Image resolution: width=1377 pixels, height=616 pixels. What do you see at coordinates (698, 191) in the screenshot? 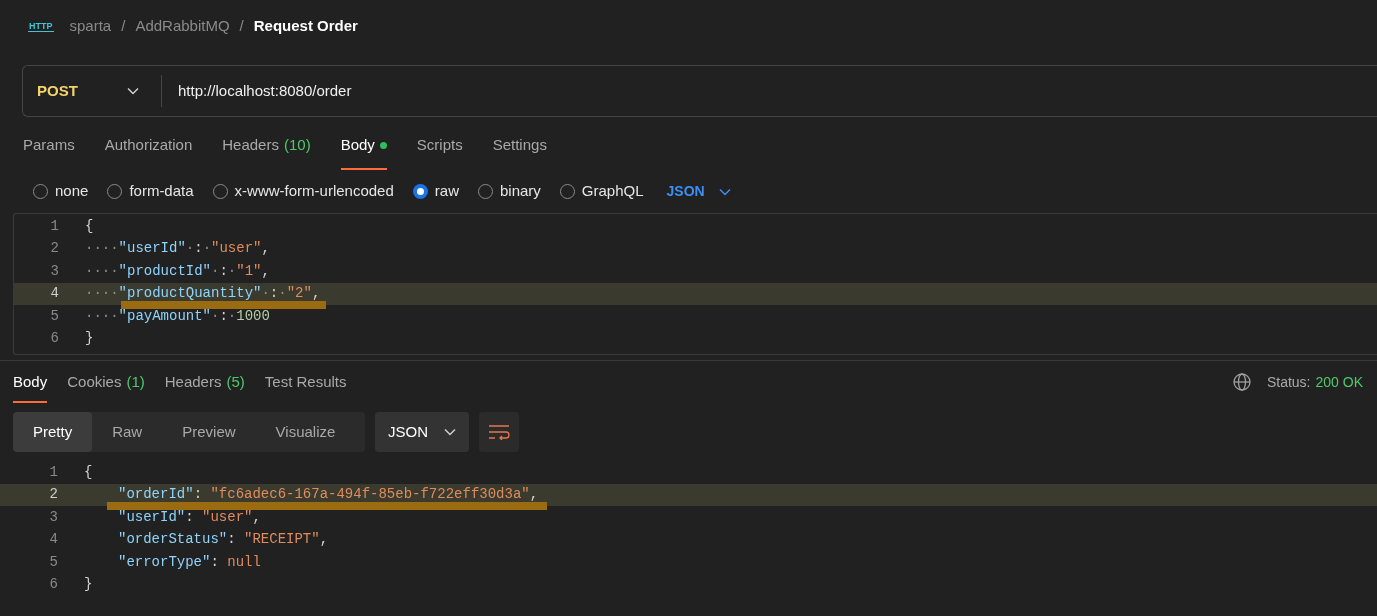
I see `format-dropdown: JSON` at bounding box center [698, 191].